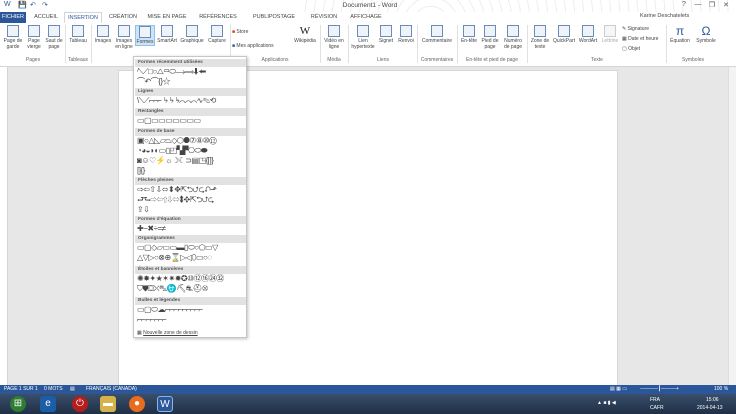 The width and height of the screenshot is (736, 414). Describe the element at coordinates (334, 37) in the screenshot. I see `video-en-ligne-button: Vidéo en ligne` at that location.